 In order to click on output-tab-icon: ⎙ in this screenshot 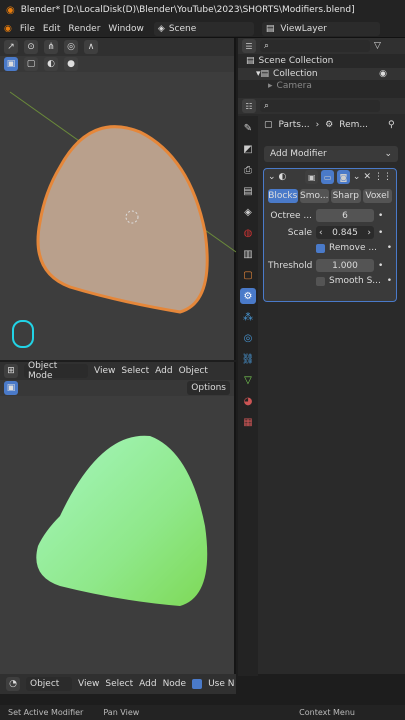, I will do `click(248, 170)`.